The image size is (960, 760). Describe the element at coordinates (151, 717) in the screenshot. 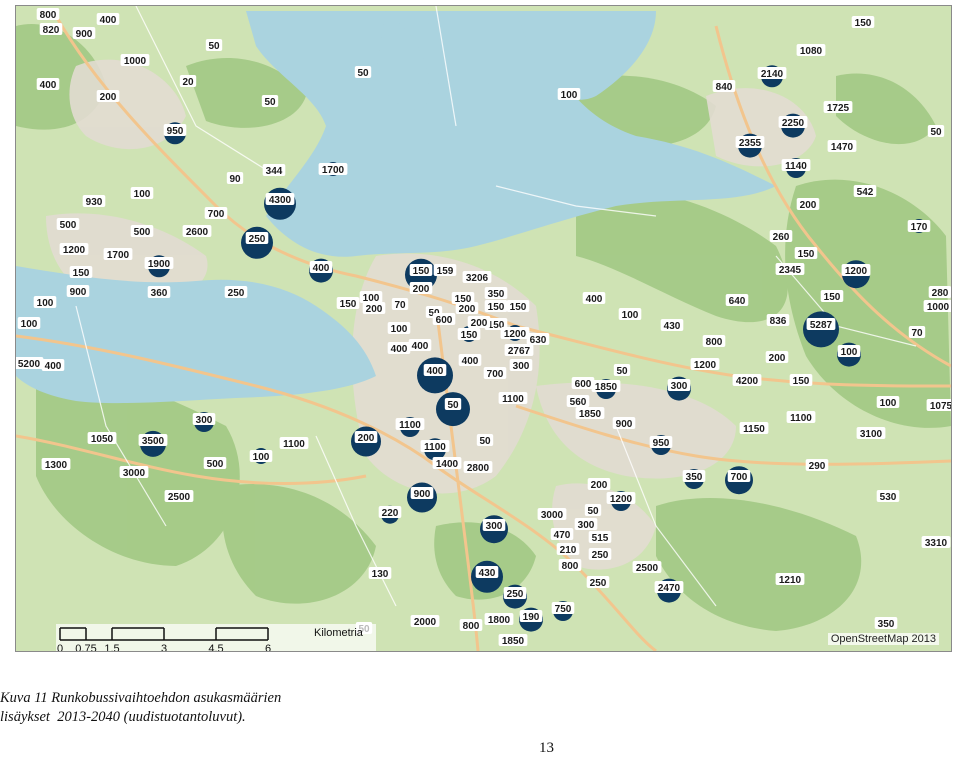

I see `caption-line-2b: 2013-2040 (uudistuotantoluvut).` at that location.